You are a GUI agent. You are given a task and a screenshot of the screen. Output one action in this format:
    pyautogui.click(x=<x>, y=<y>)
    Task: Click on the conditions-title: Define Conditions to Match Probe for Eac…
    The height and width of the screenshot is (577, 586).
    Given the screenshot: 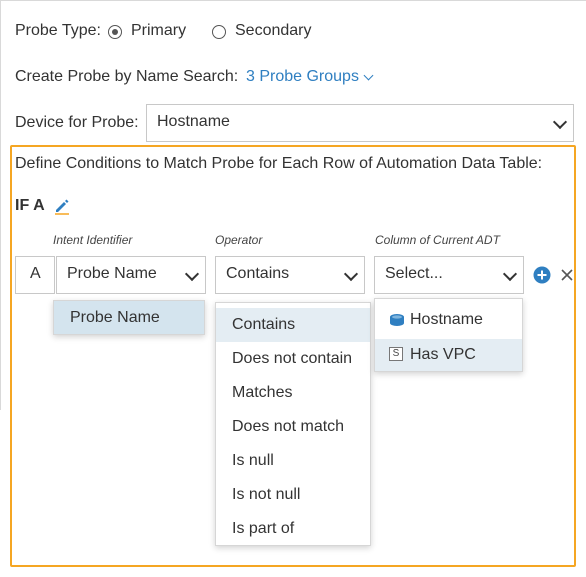 What is the action you would take?
    pyautogui.click(x=279, y=163)
    